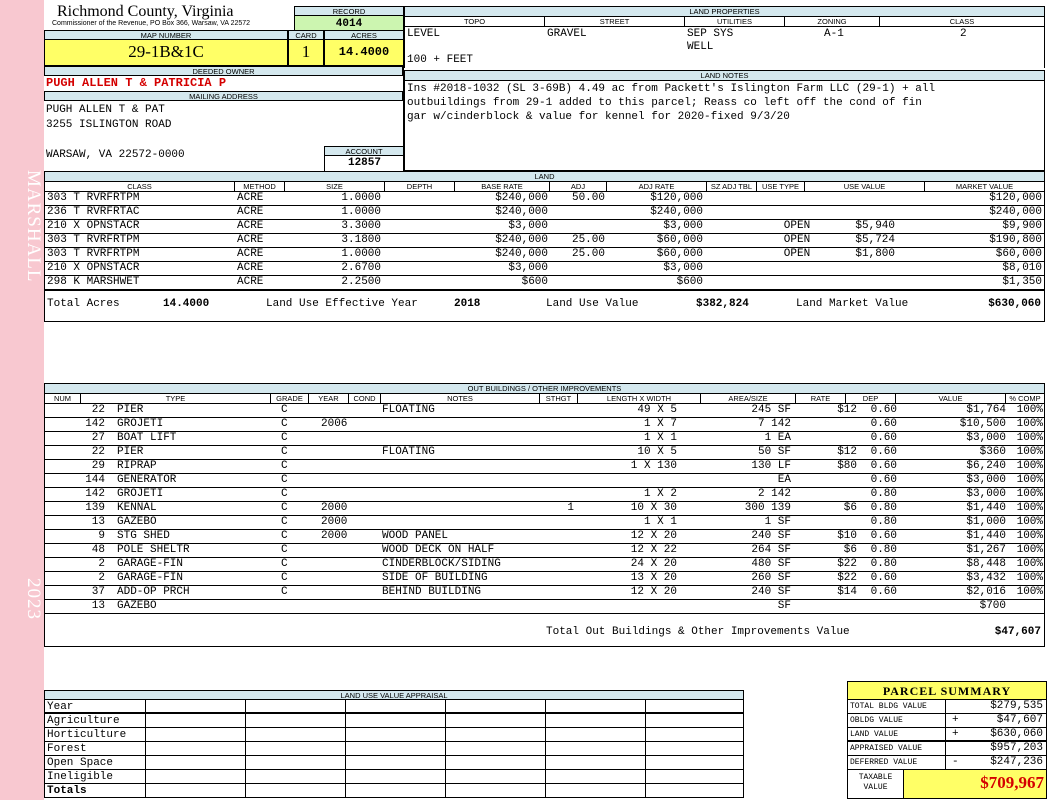  I want to click on appraisal-row: Open Space, so click(394, 763).